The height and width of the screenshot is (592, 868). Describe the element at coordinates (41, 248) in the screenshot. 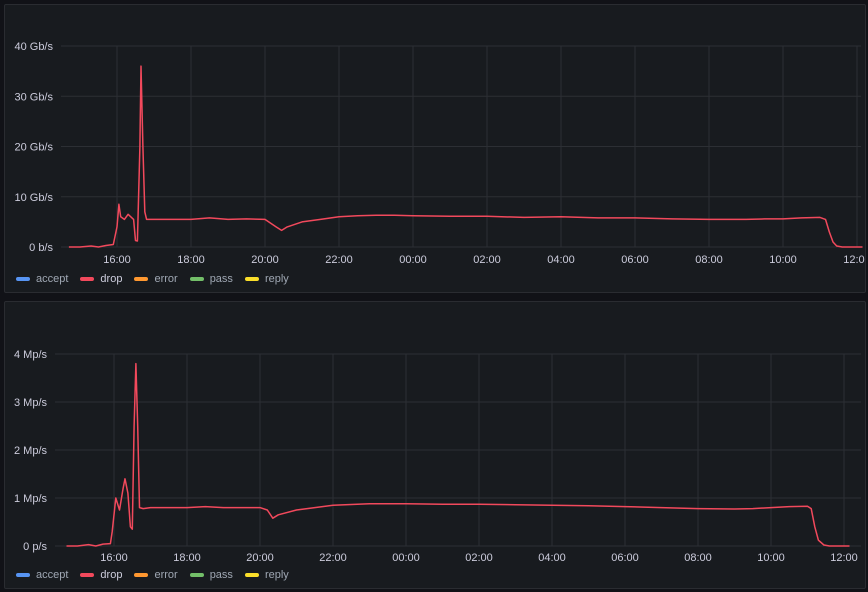

I see `y-tick-label: 0 b/s` at that location.